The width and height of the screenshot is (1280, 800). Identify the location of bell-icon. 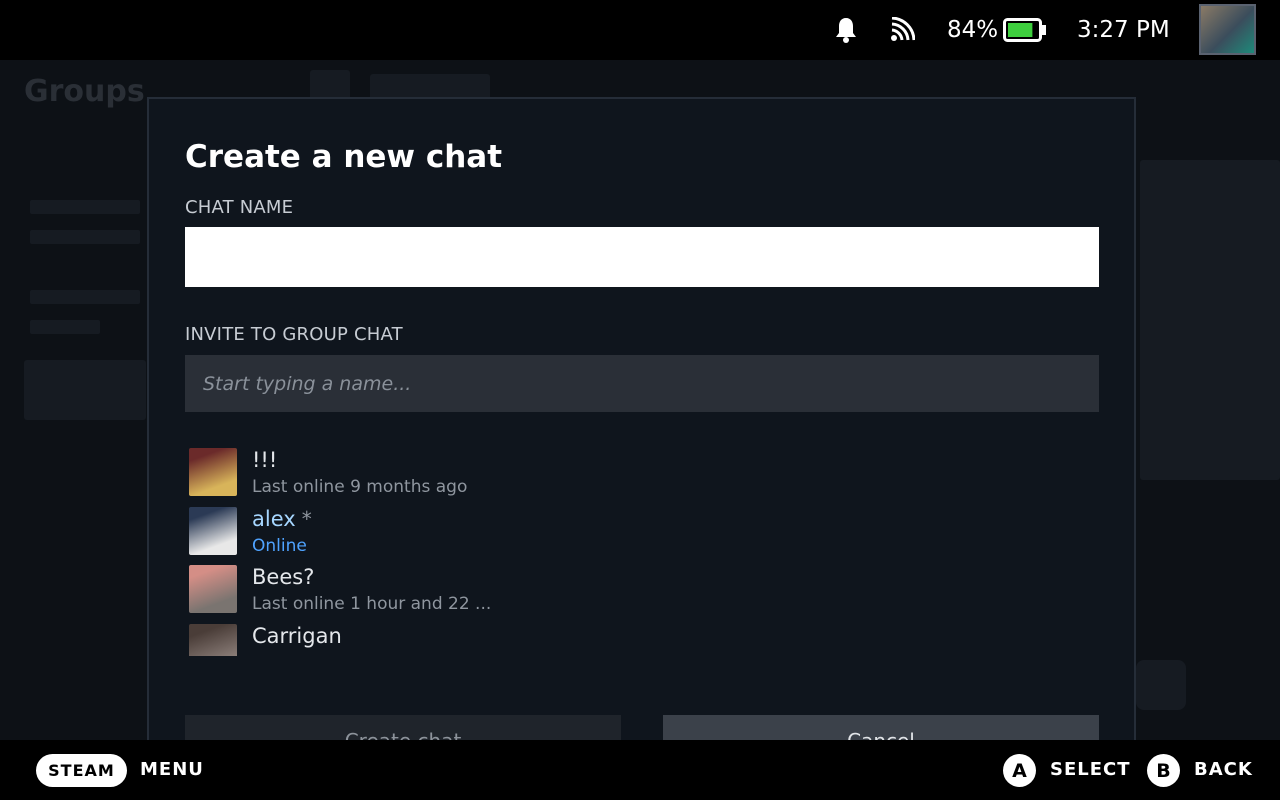
(846, 30).